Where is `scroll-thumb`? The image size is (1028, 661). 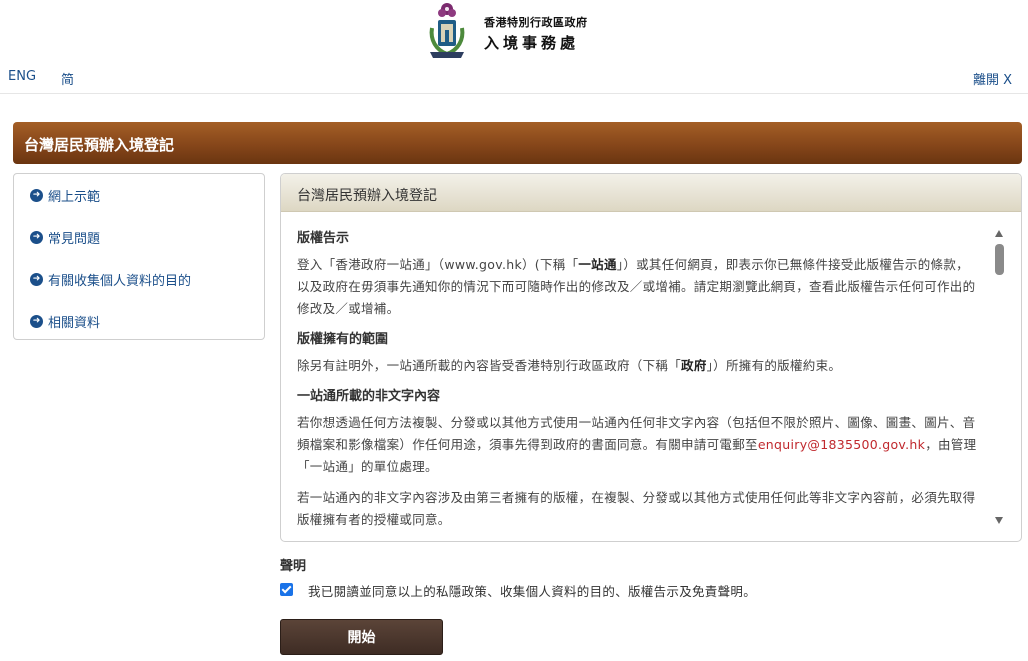 scroll-thumb is located at coordinates (999, 259).